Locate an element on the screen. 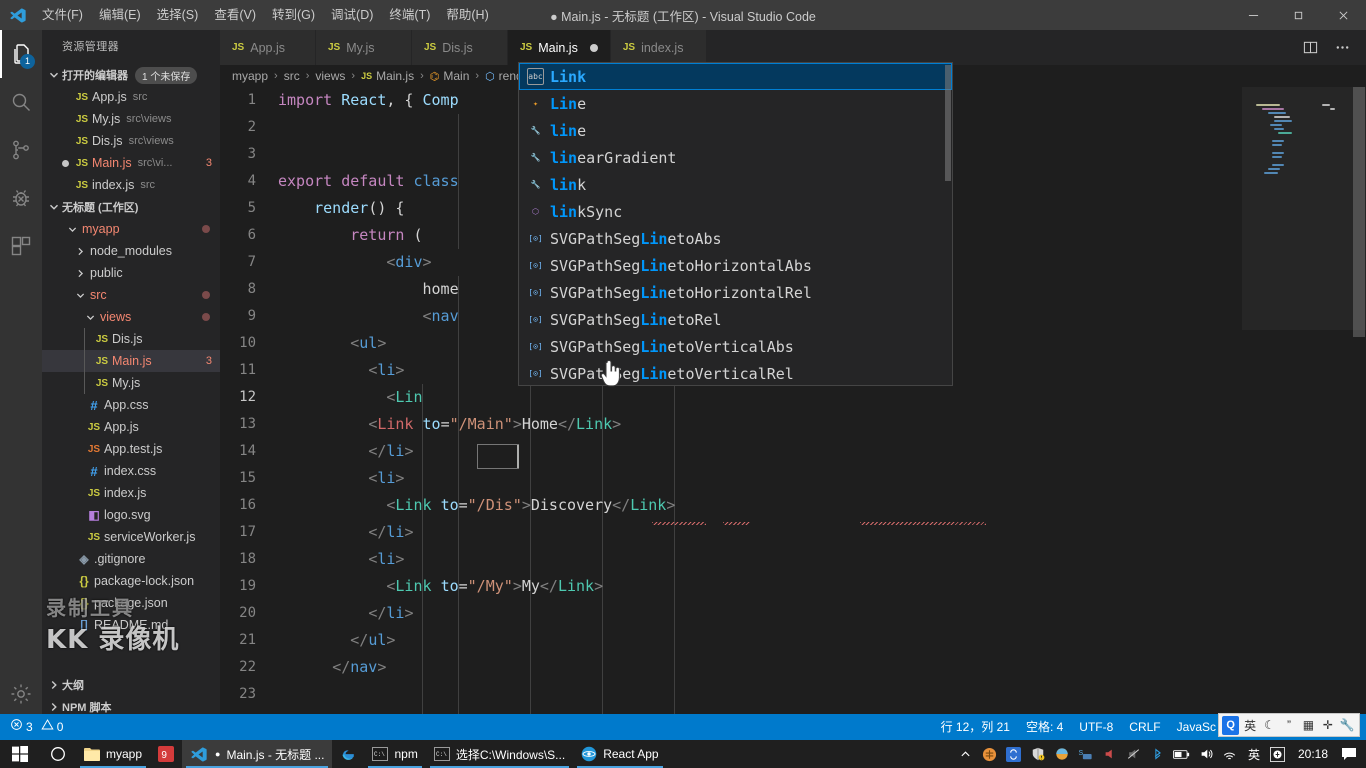  breadcrumb-item-Main: ⌬ Main is located at coordinates (450, 76).